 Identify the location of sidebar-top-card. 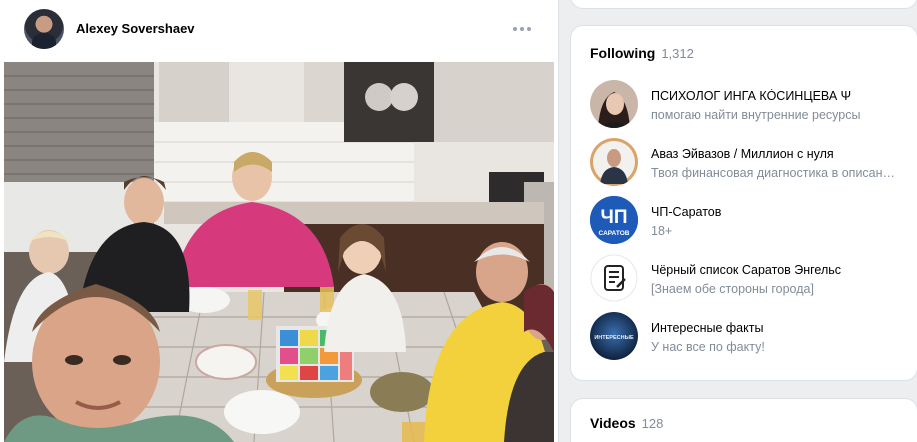
(744, 4).